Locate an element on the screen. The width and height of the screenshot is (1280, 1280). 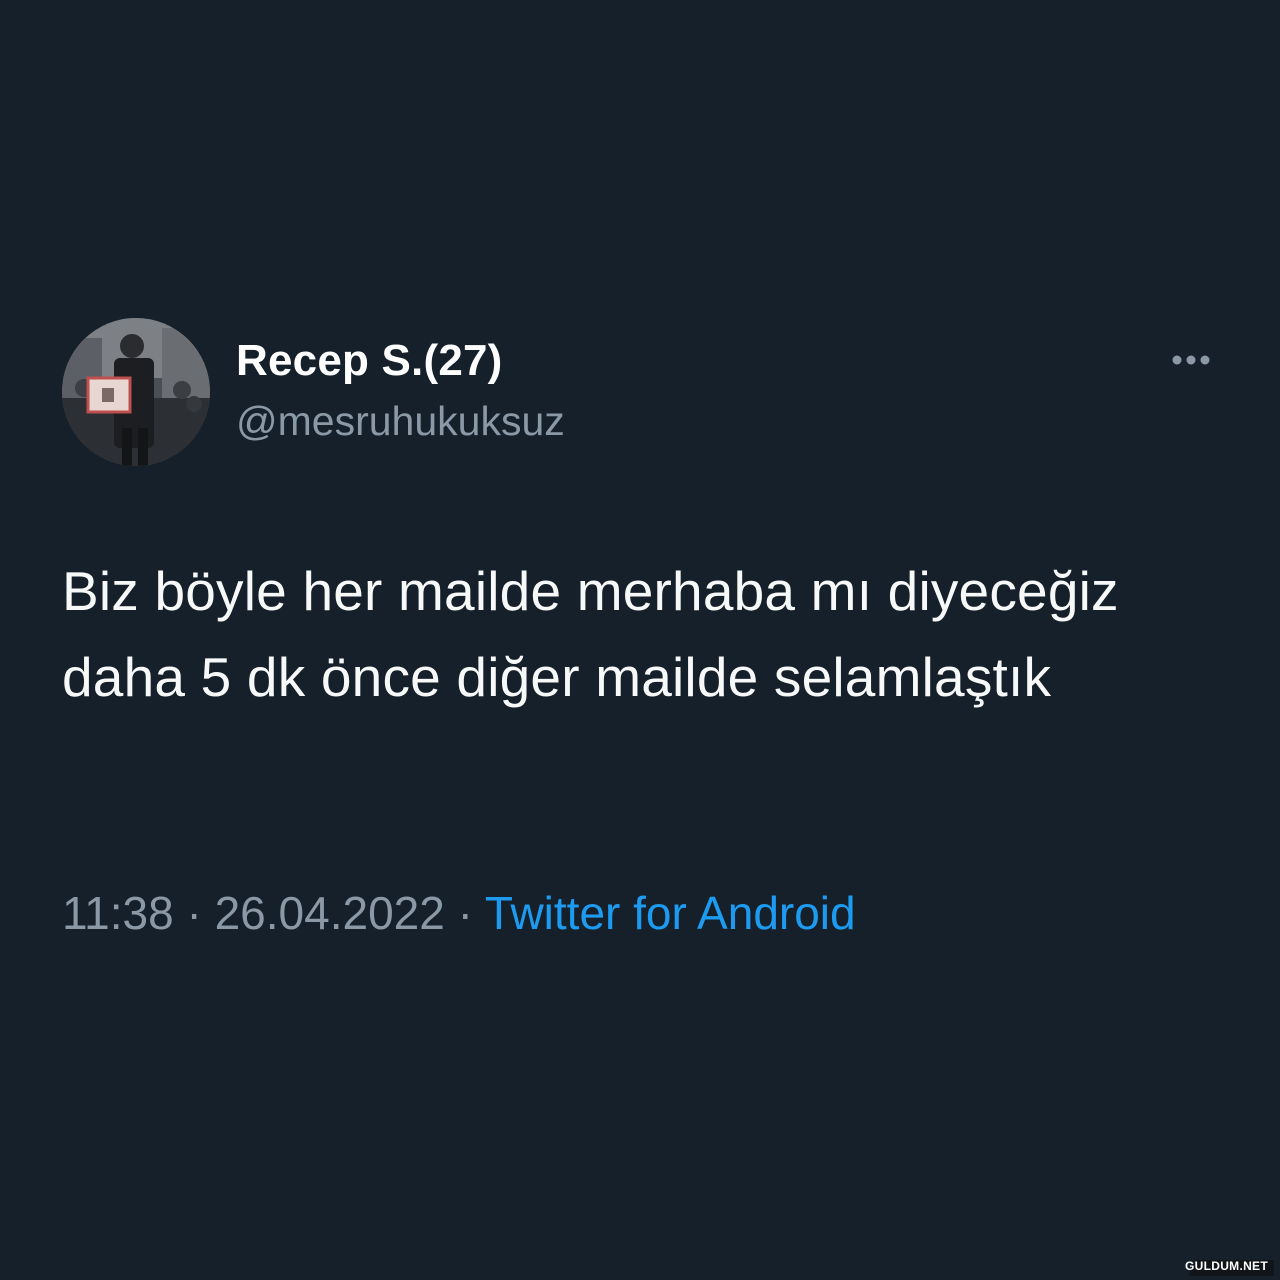
more-horizontal-icon is located at coordinates (1191, 360).